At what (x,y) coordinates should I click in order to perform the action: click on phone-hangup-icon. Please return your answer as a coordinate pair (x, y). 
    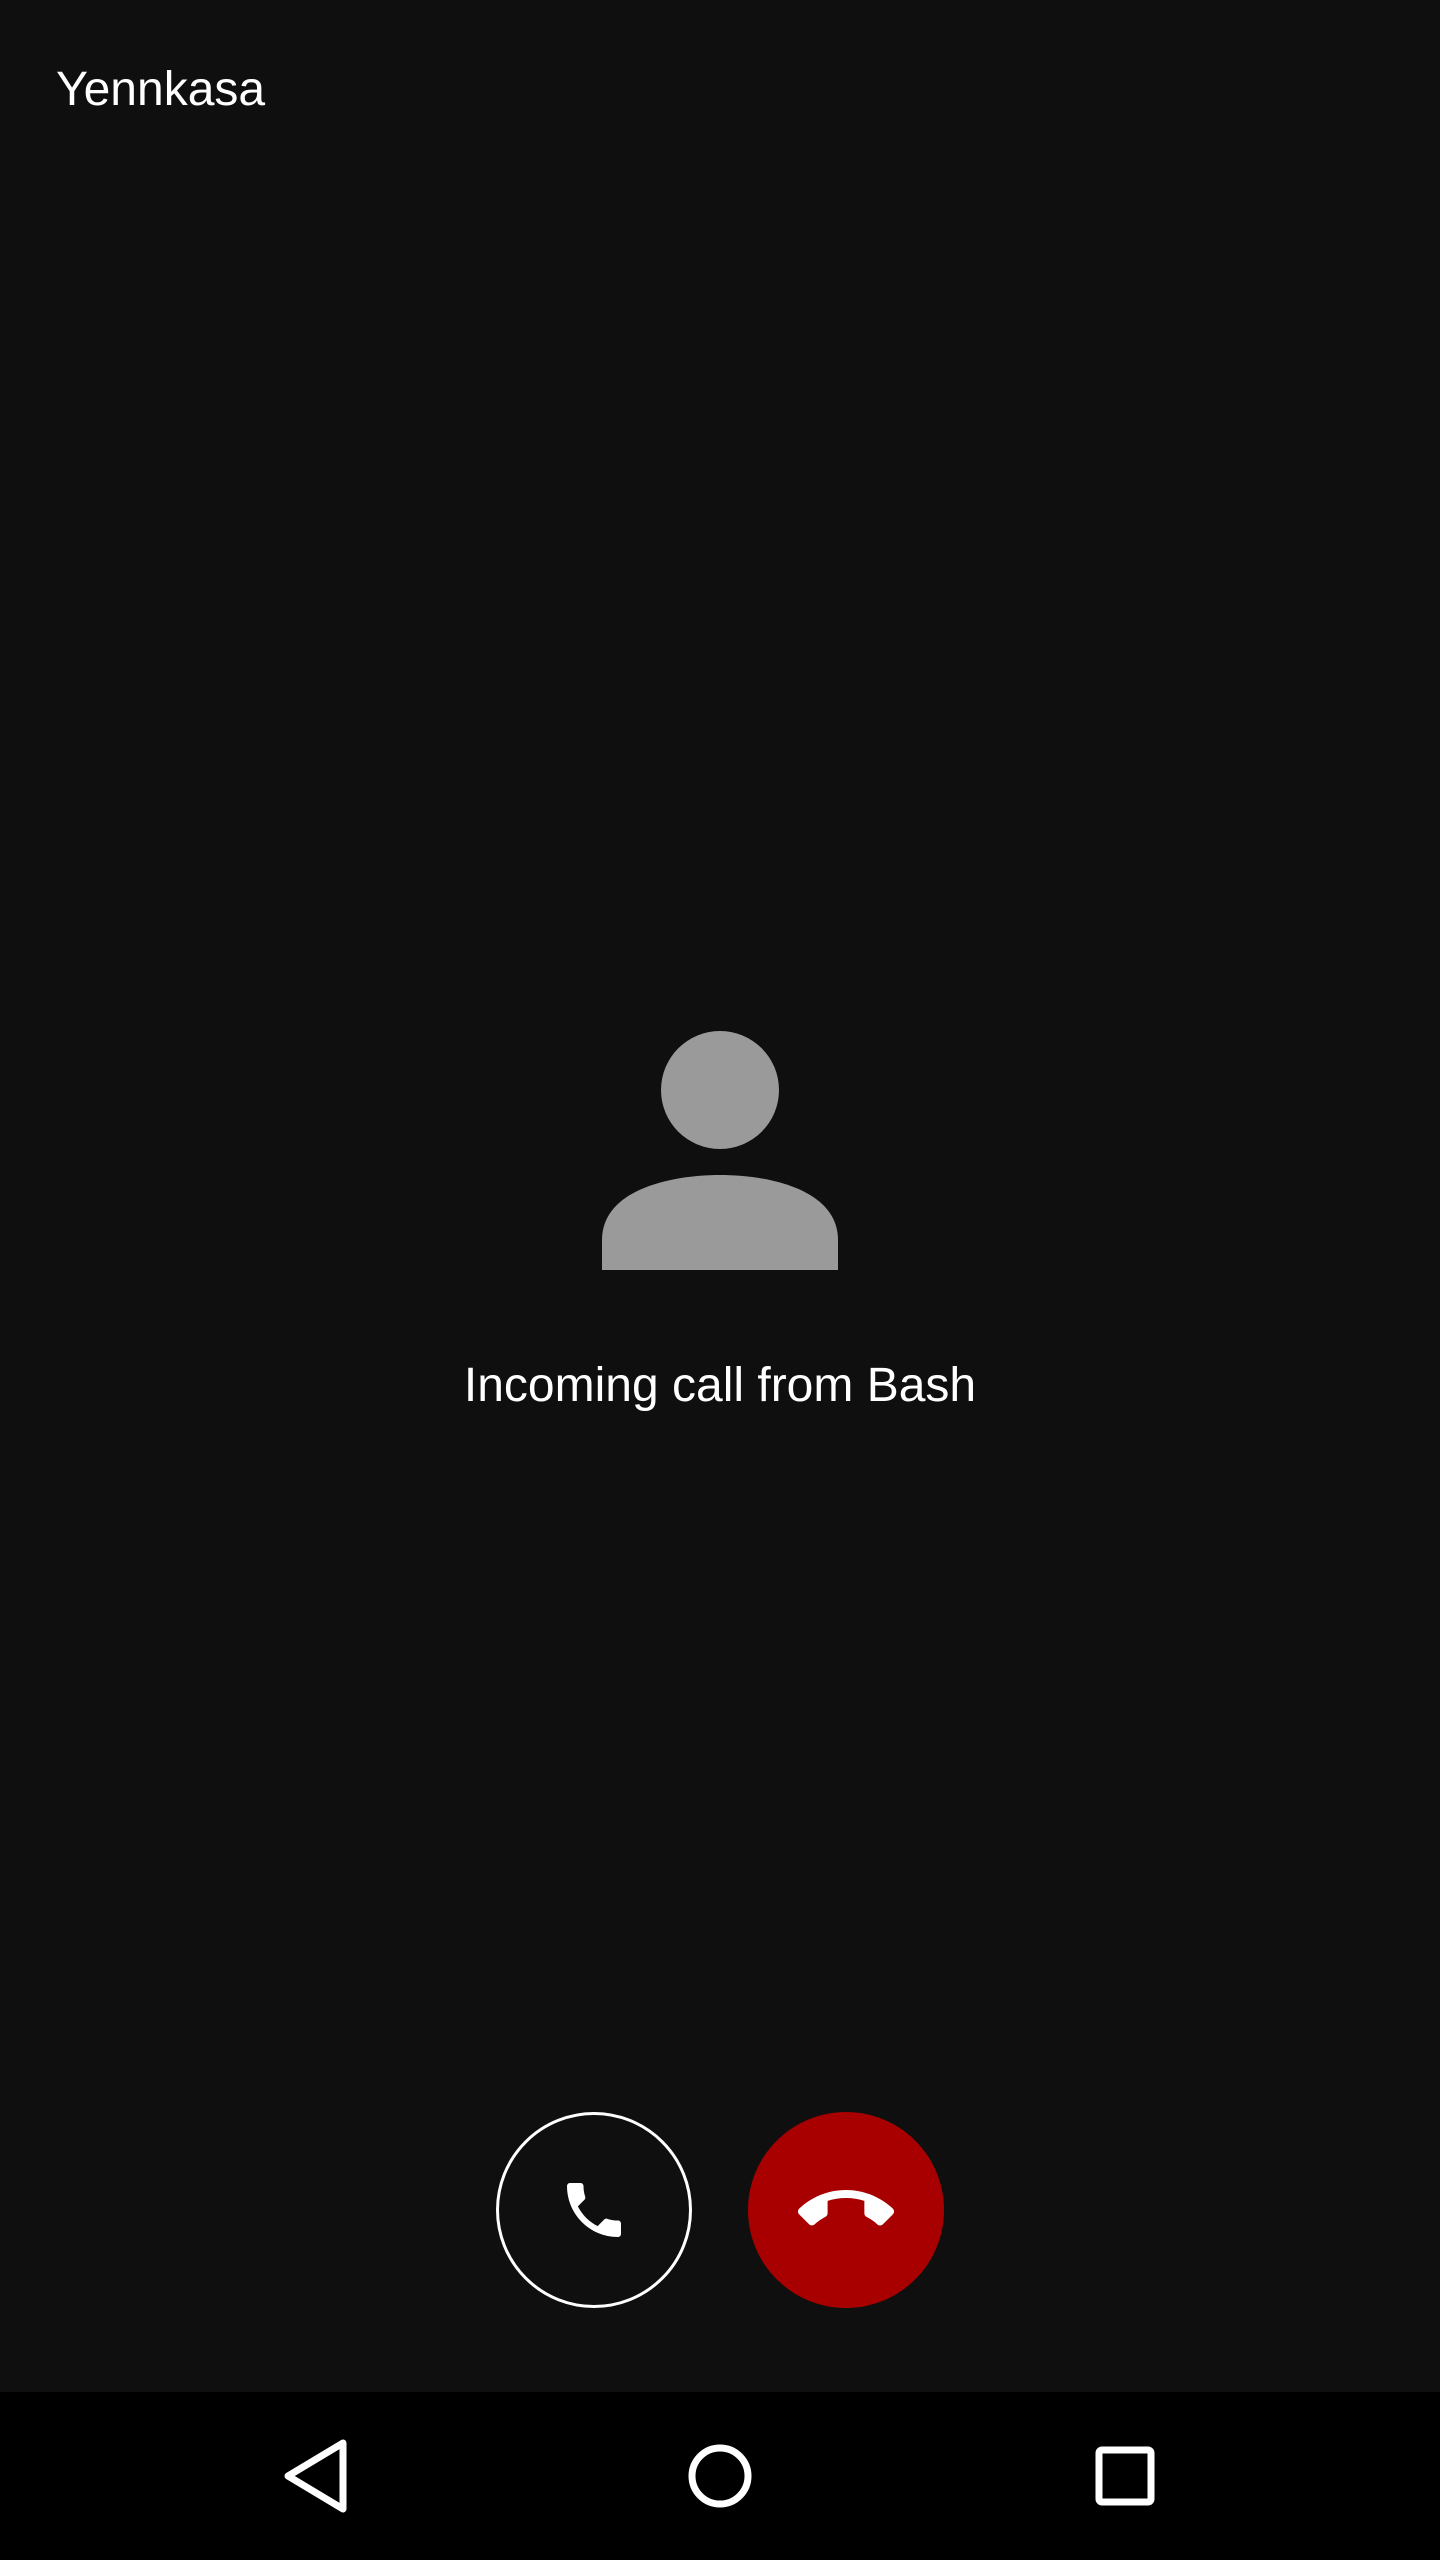
    Looking at the image, I should click on (846, 2208).